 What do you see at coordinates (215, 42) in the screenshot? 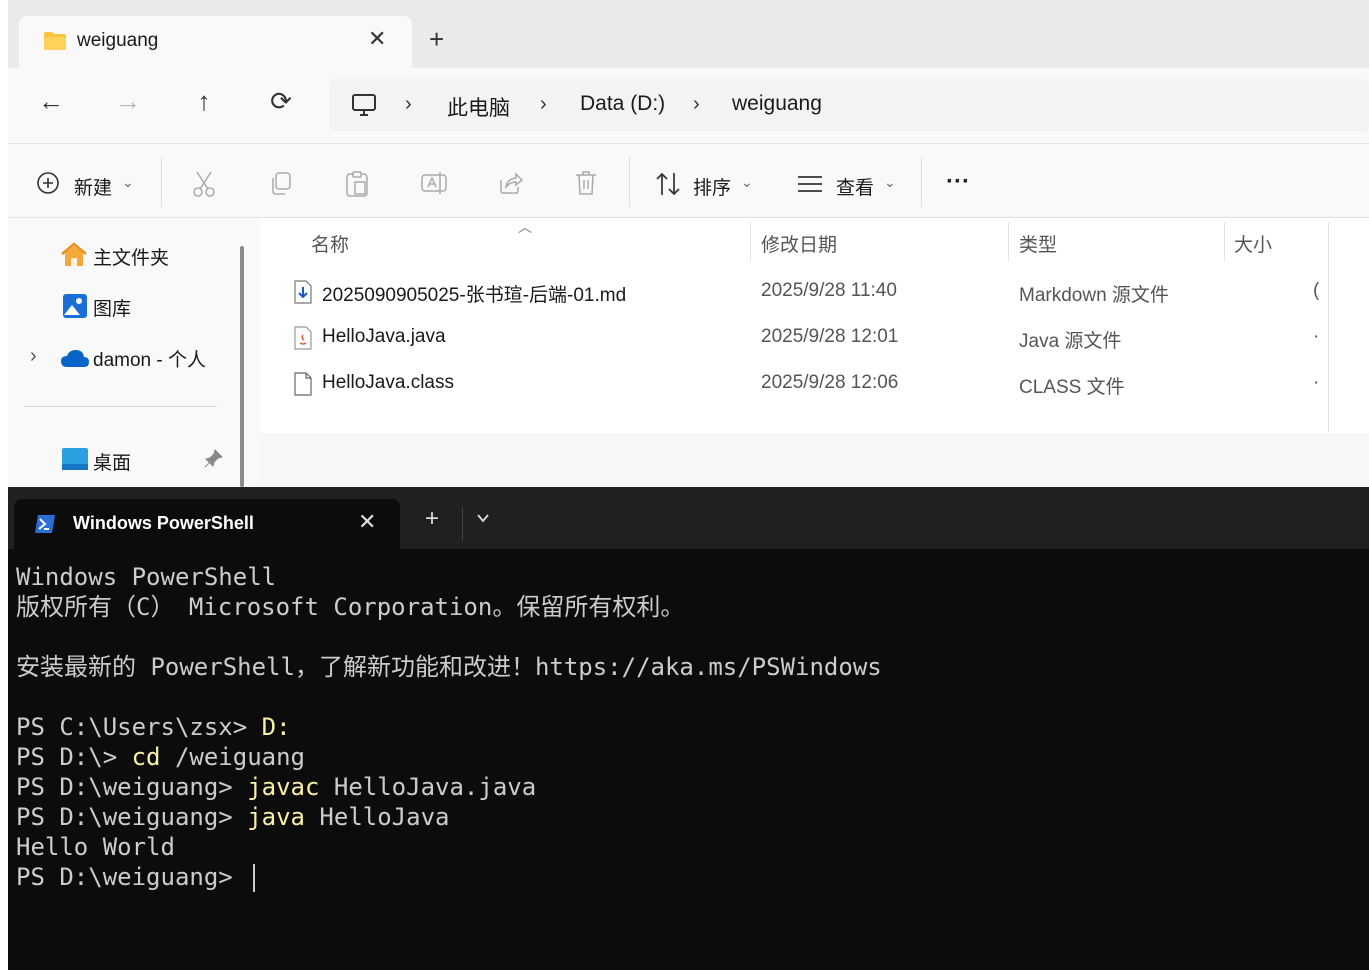
I see `explorer-tab: weiguang ✕` at bounding box center [215, 42].